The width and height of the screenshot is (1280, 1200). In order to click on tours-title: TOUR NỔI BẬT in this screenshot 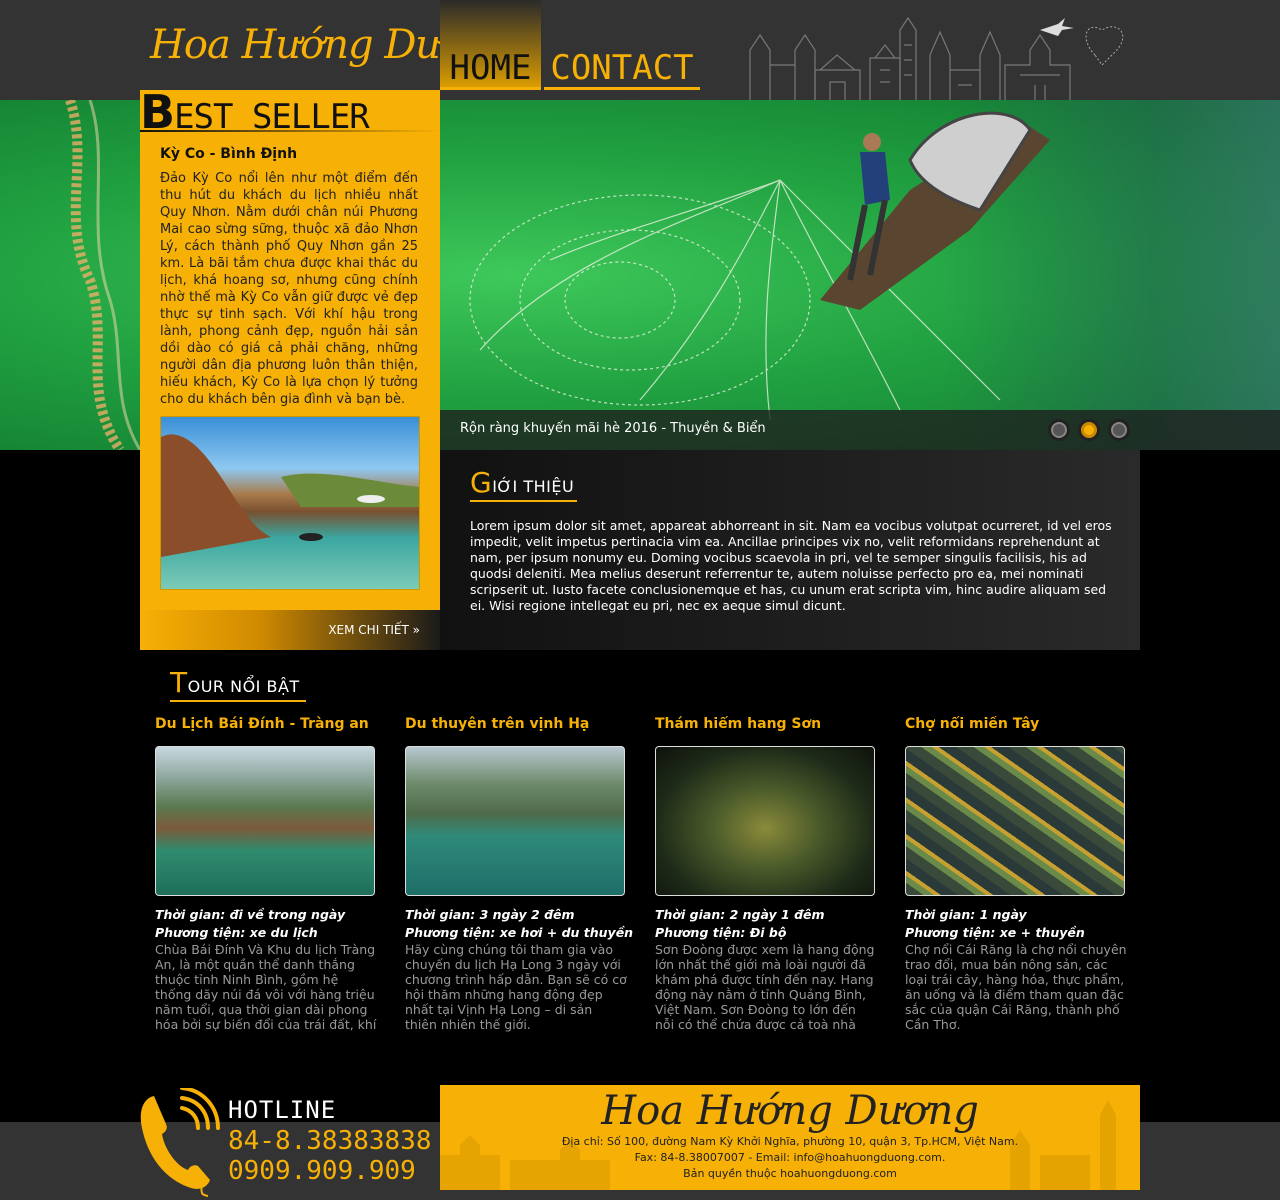, I will do `click(238, 684)`.